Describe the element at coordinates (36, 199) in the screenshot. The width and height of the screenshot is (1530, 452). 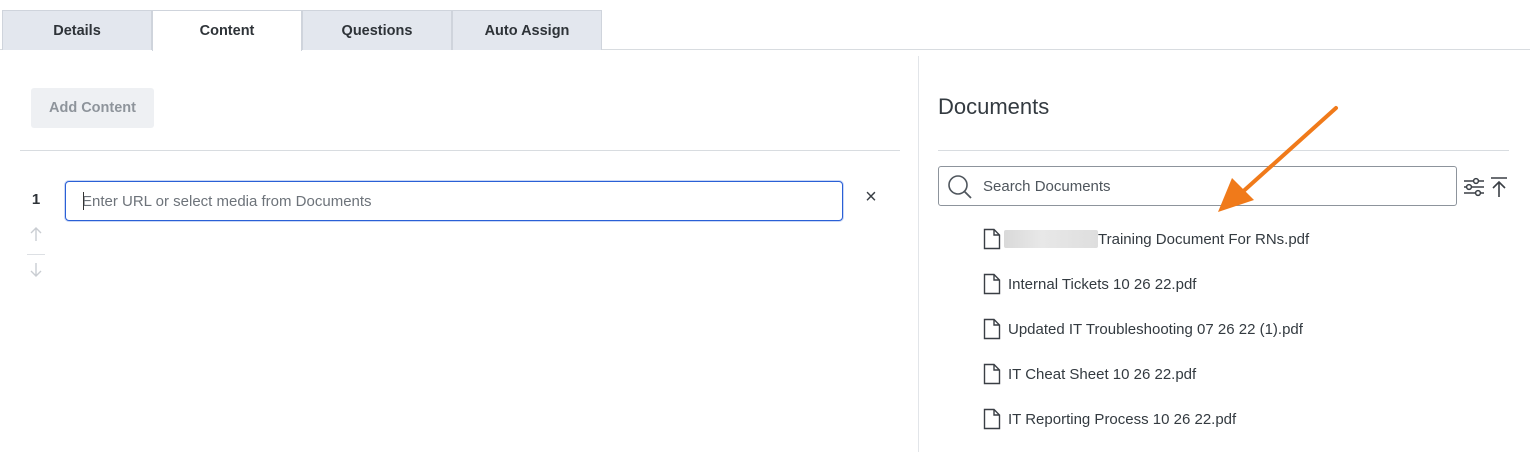
I see `content-row-number: 1` at that location.